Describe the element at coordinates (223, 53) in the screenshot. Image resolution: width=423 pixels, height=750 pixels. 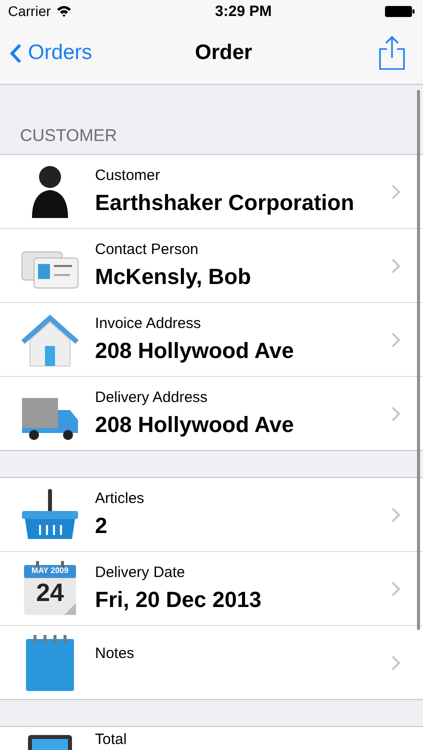
I see `nav-title: Order` at that location.